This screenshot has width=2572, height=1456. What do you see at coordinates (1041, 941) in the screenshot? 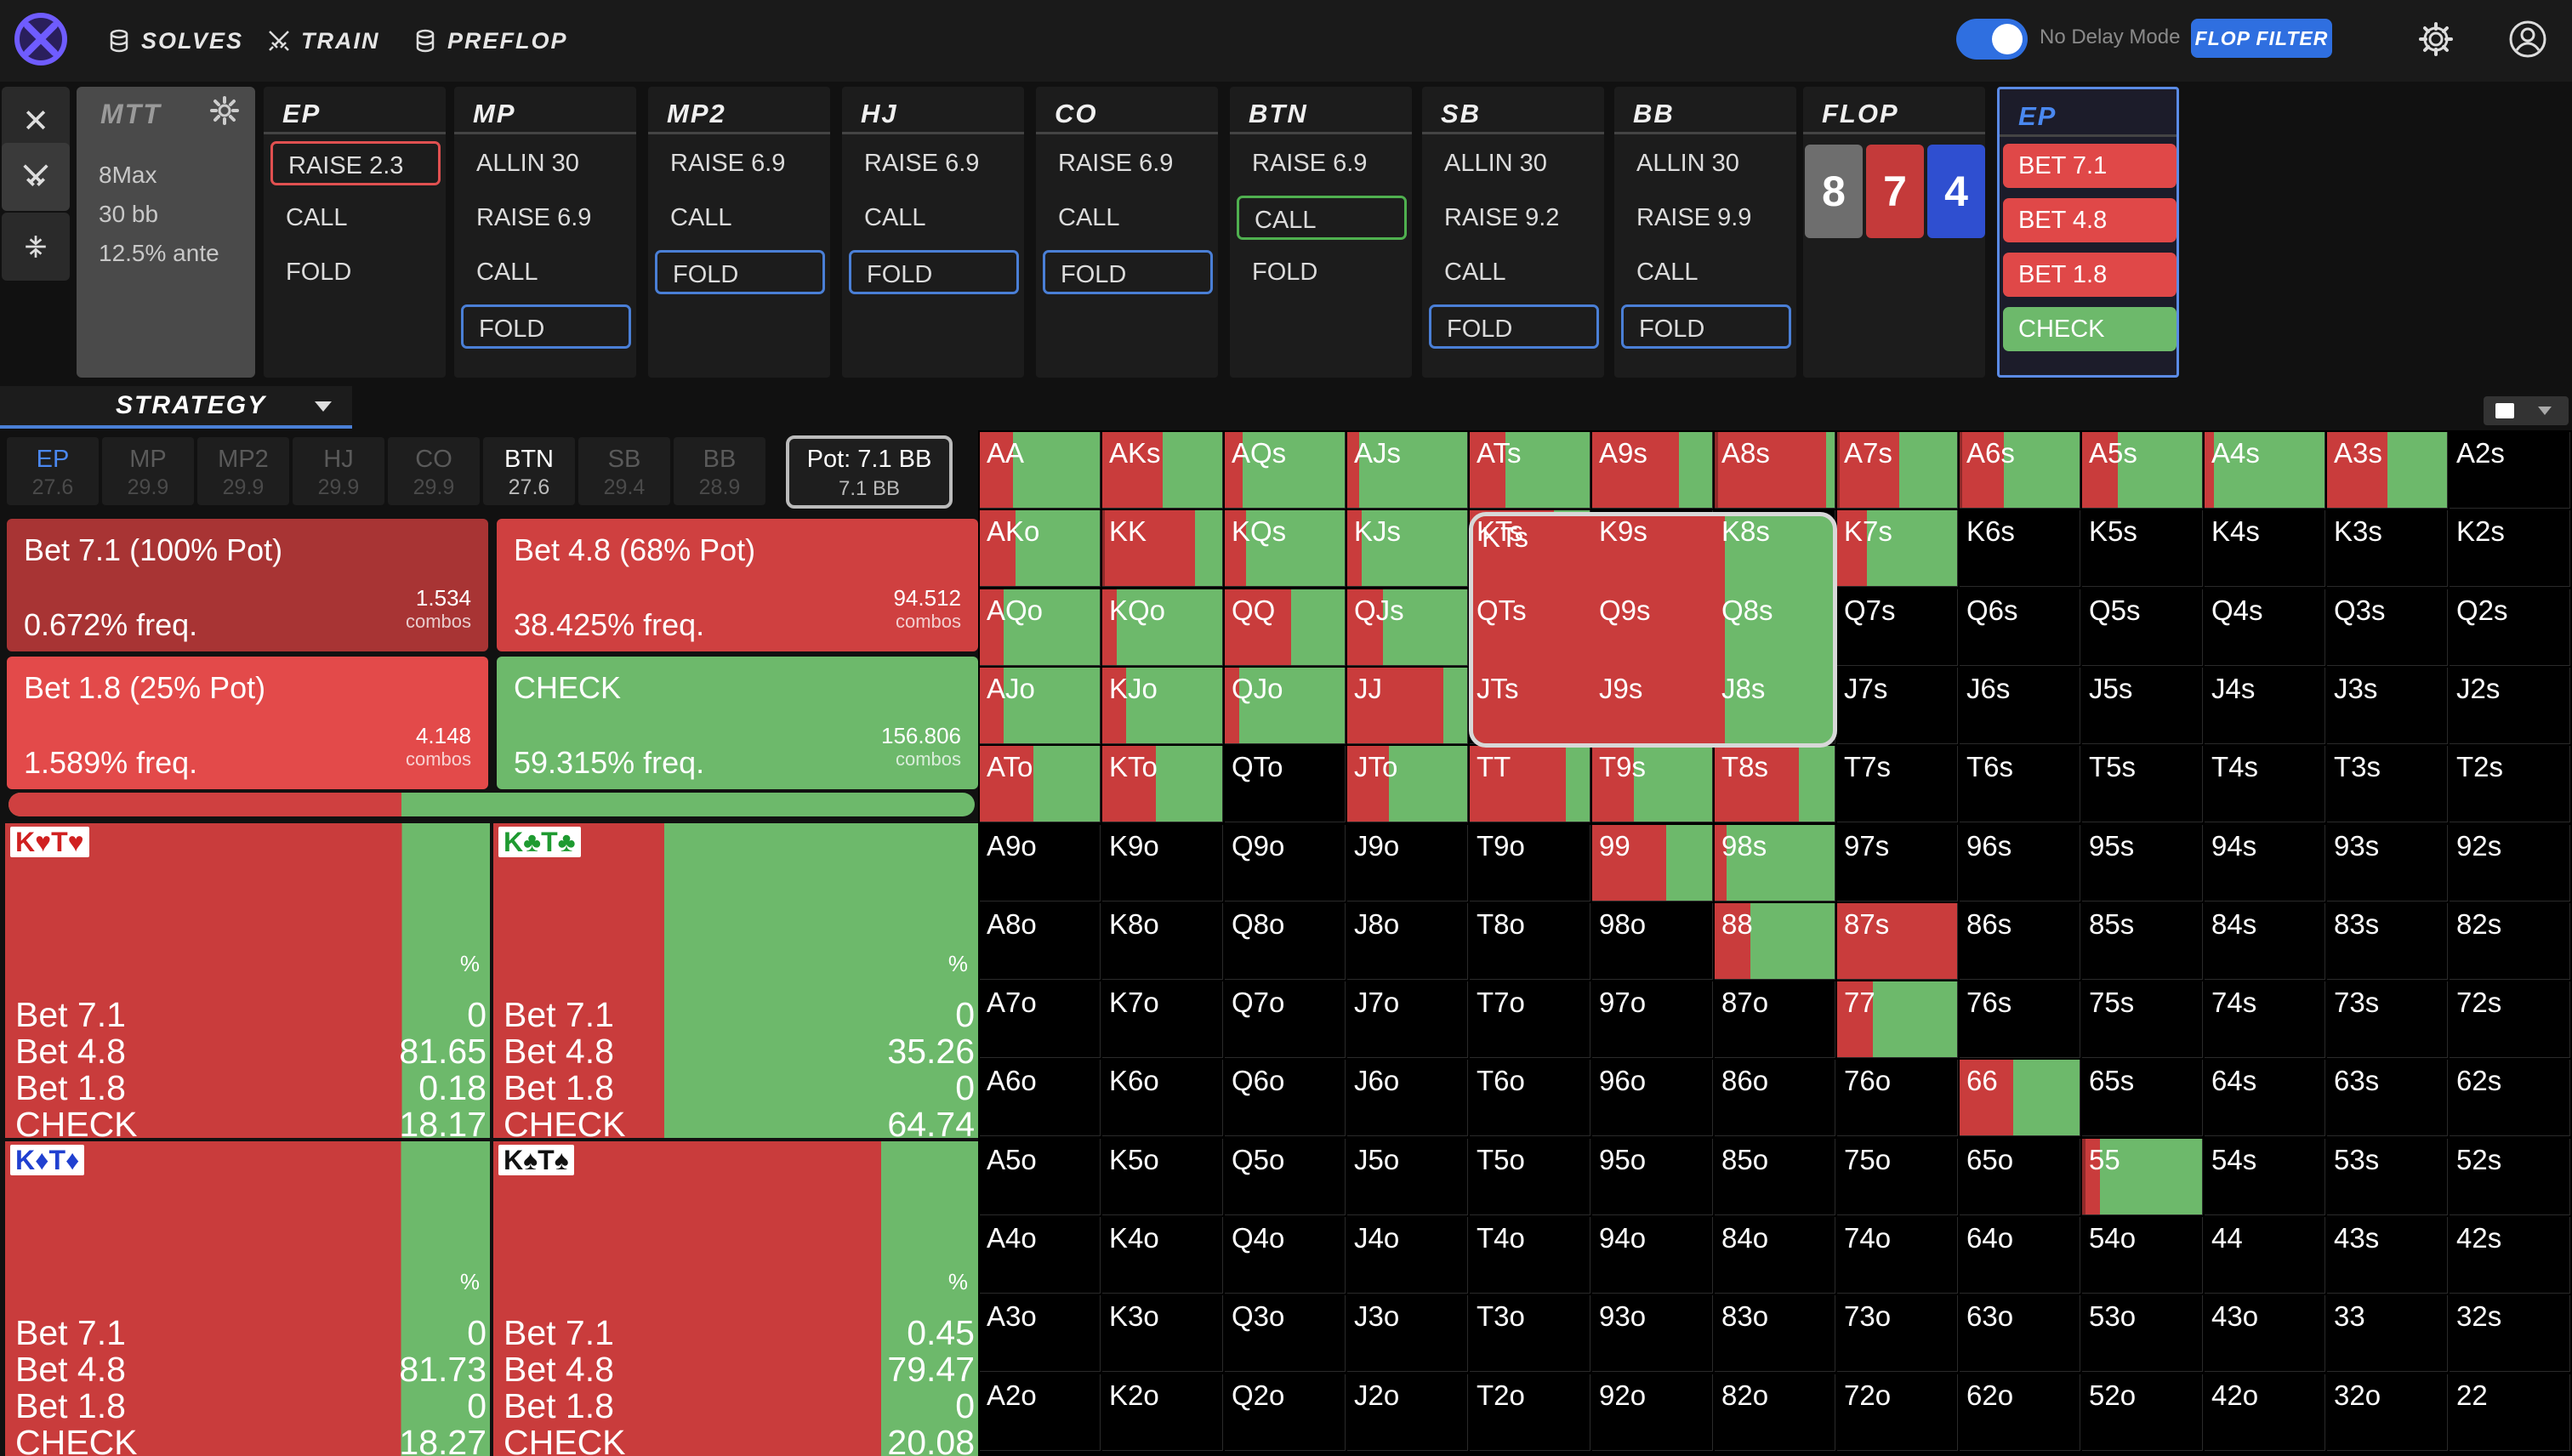
I see `hand-cell: A8o` at bounding box center [1041, 941].